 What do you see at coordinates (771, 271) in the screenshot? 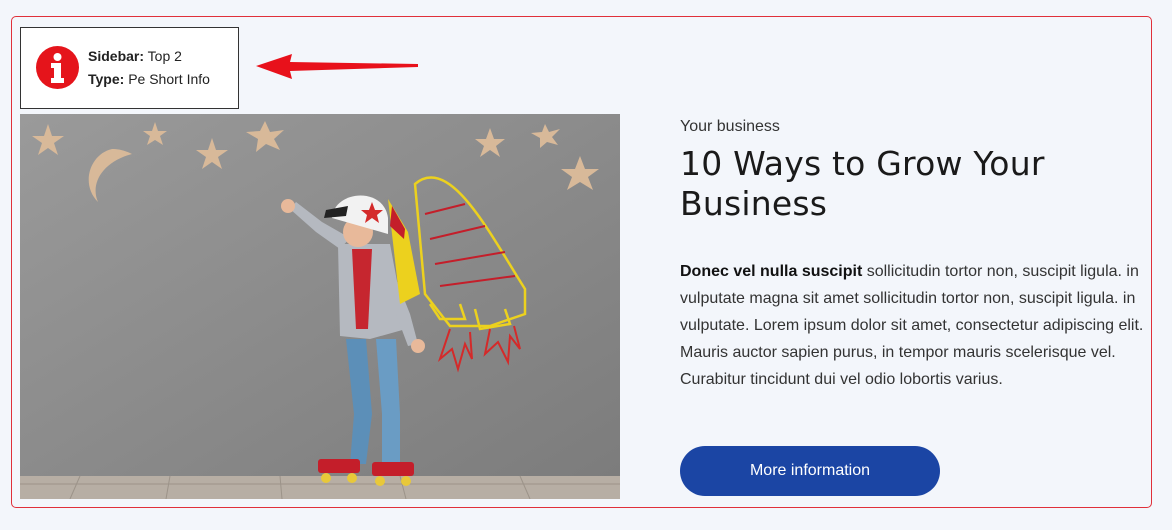
I see `body-bold: Donec vel nulla suscipit` at bounding box center [771, 271].